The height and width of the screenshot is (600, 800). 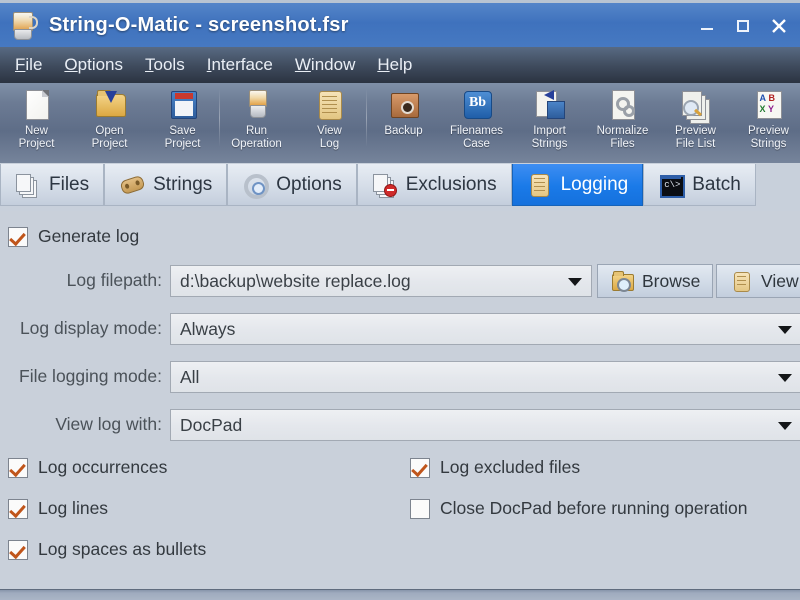 I want to click on menu-item-help: Help, so click(x=394, y=65).